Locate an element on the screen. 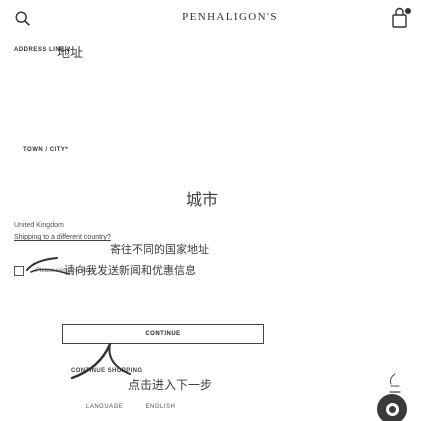  chat-icon is located at coordinates (392, 409).